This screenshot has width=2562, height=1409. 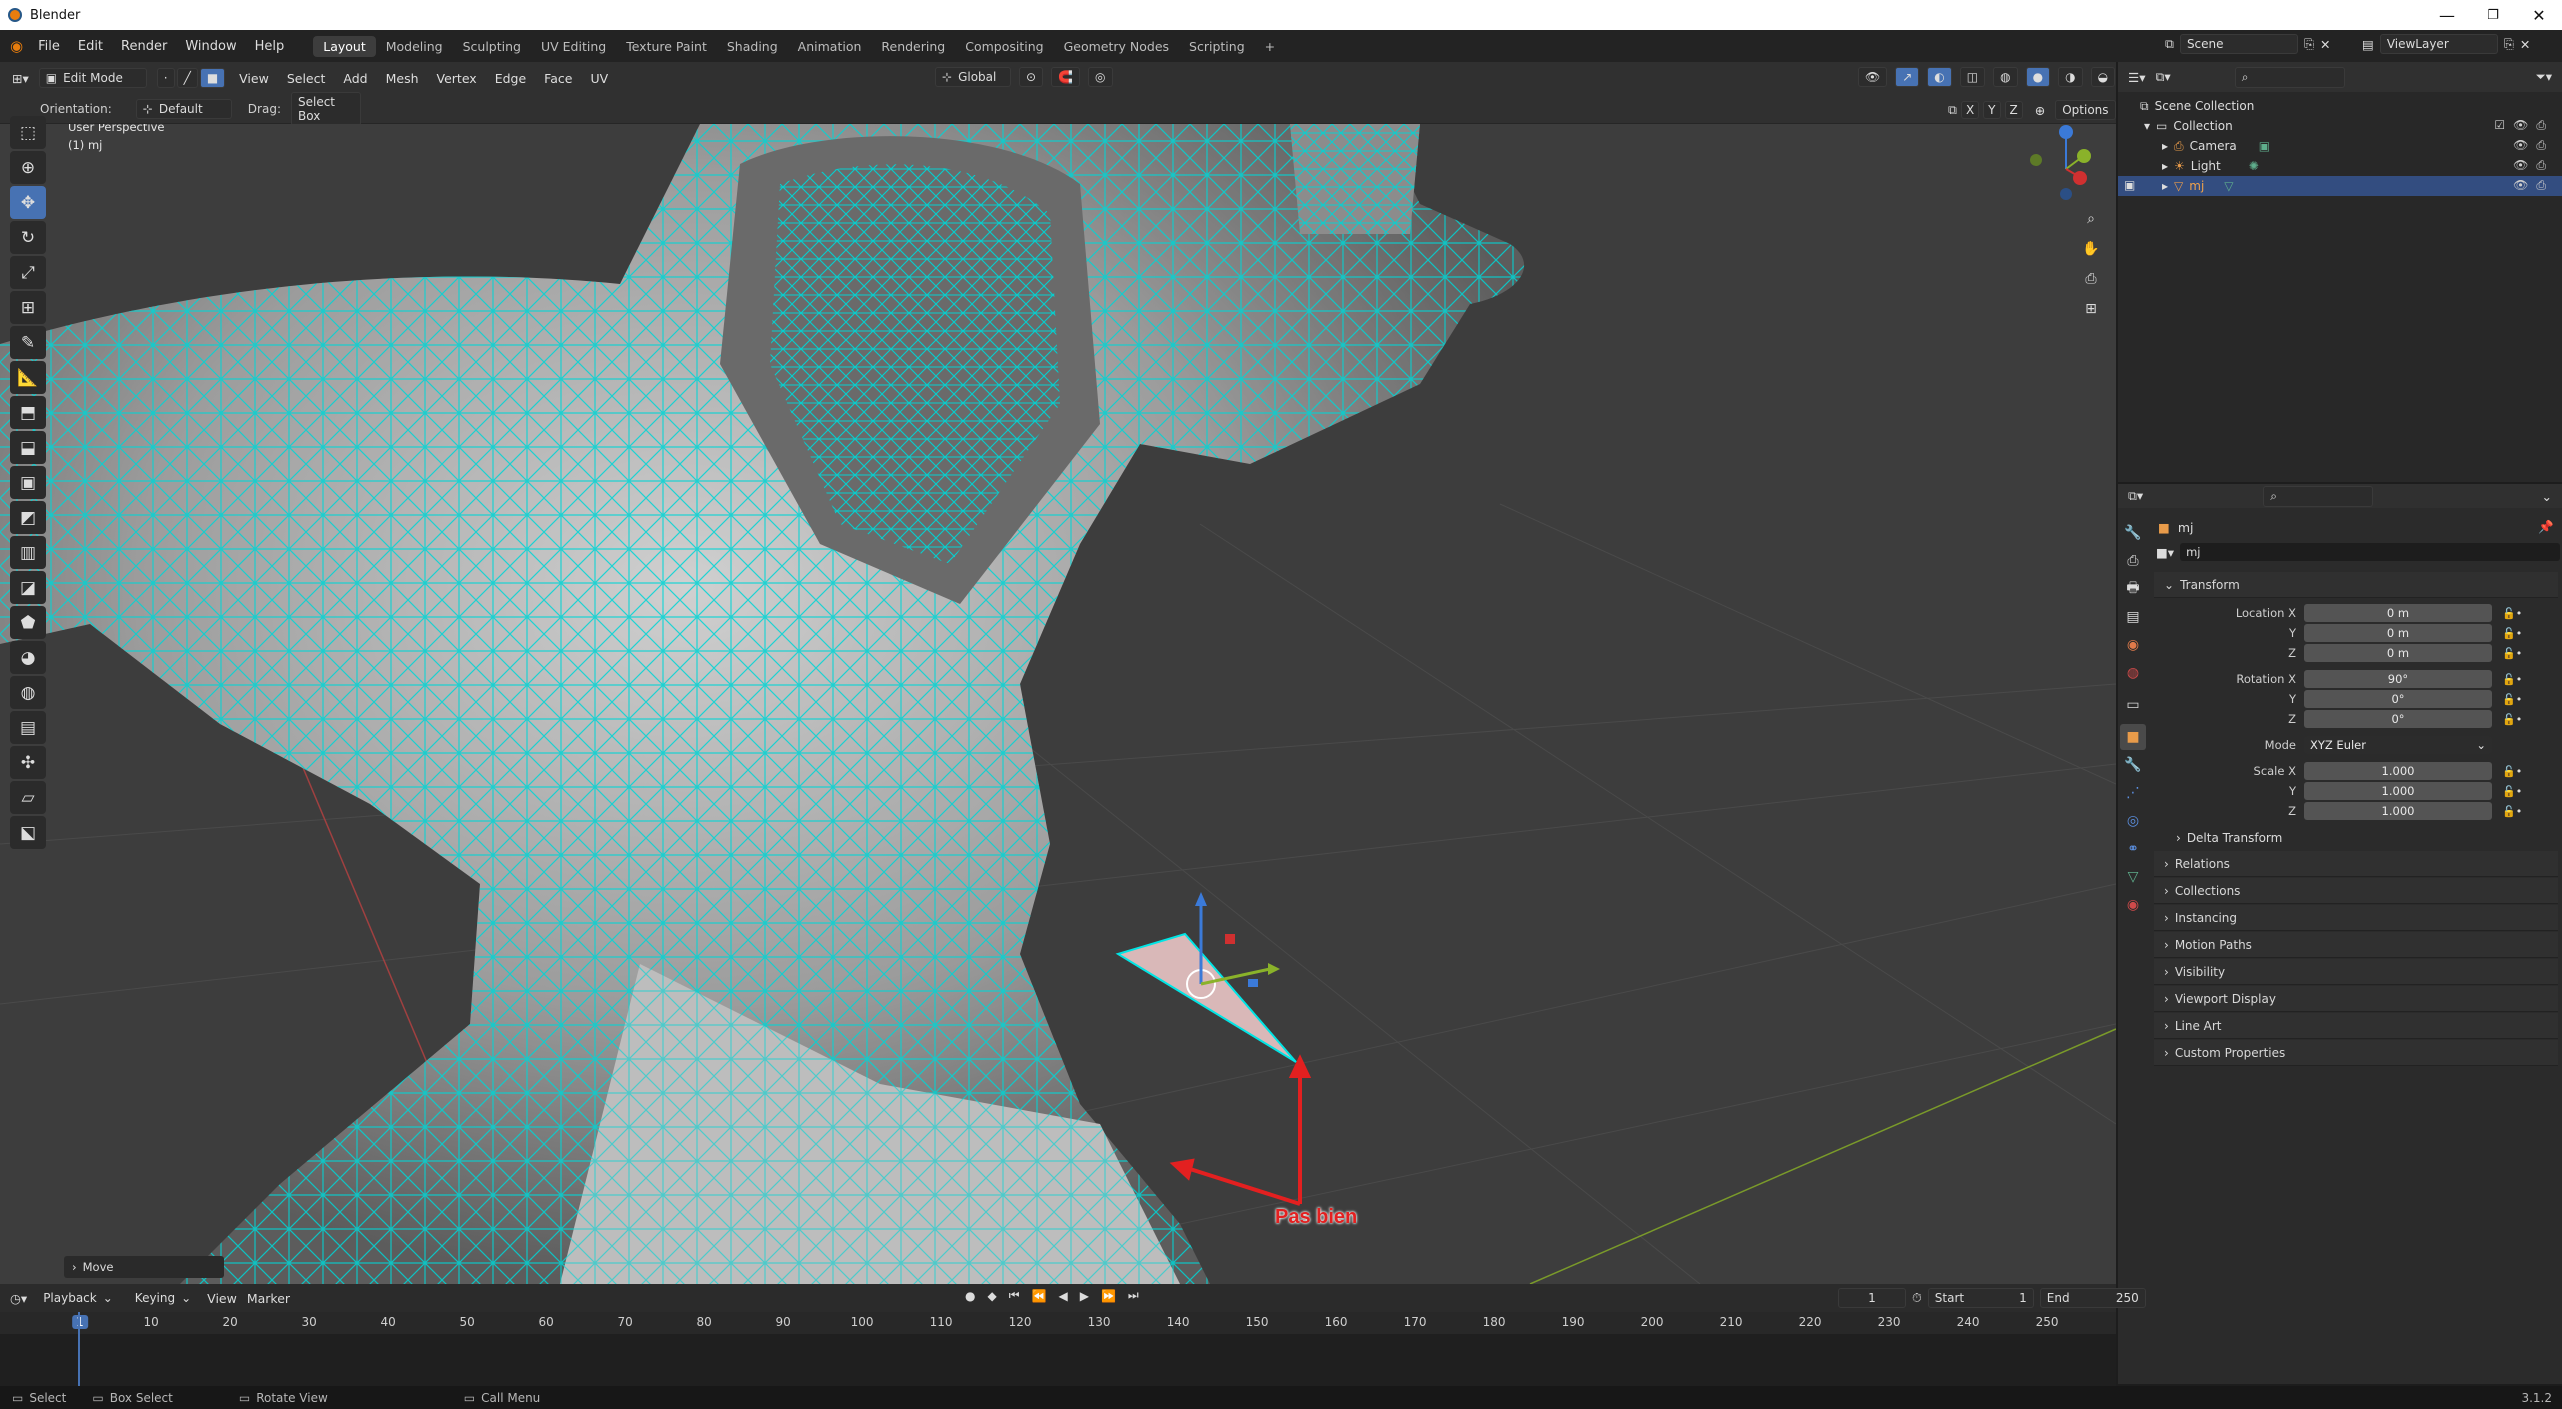 I want to click on record-icon: ●, so click(x=970, y=1296).